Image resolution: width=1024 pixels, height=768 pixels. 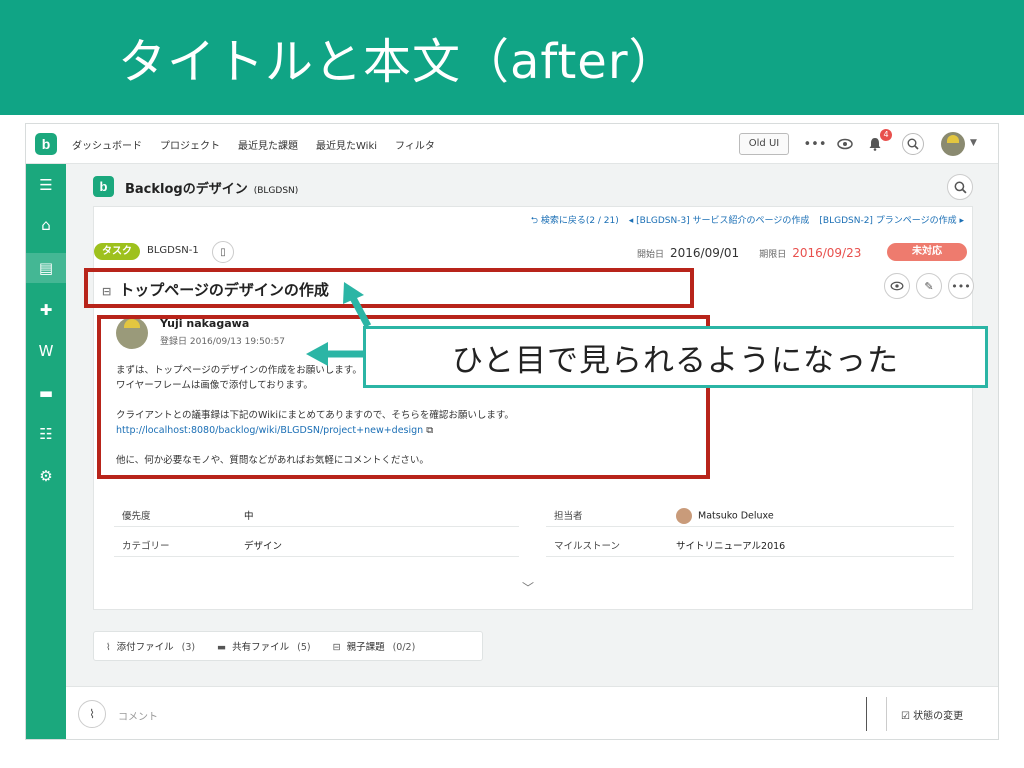 What do you see at coordinates (675, 357) in the screenshot?
I see `callout-box: ひと目で見られるようになった` at bounding box center [675, 357].